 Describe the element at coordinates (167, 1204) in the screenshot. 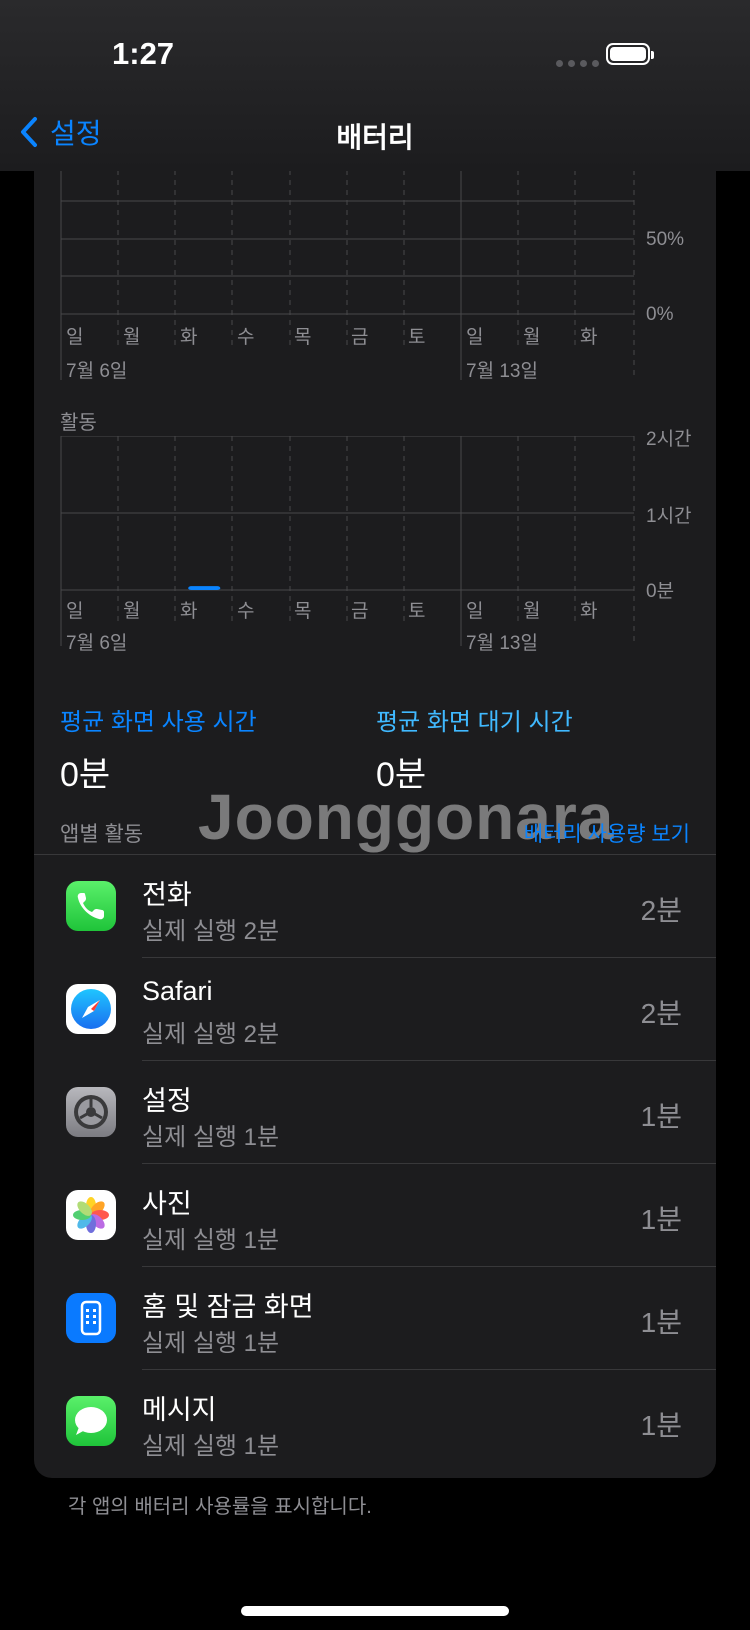

I see `app-name: 사진` at that location.